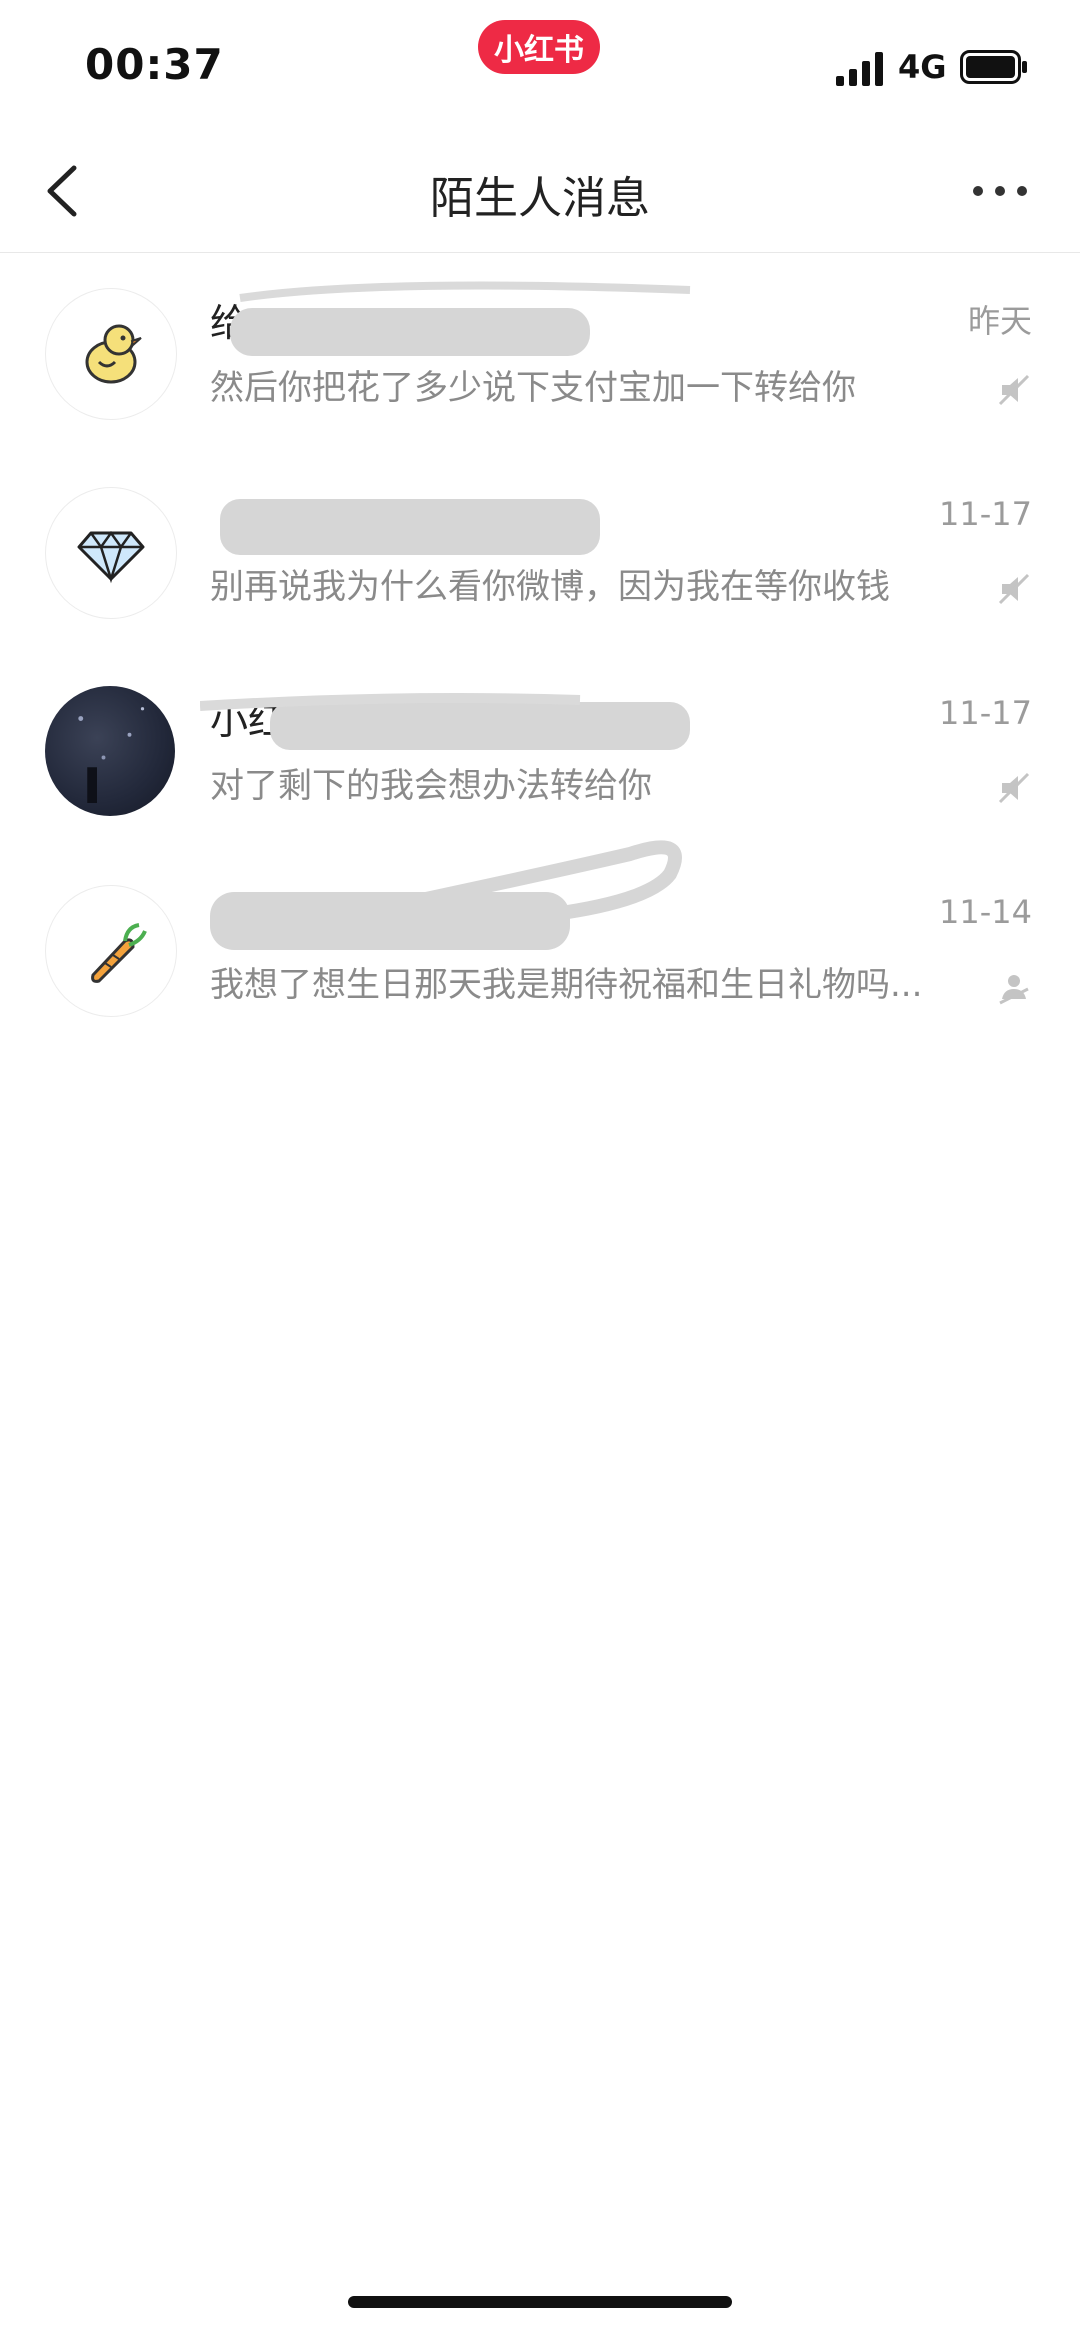 The height and width of the screenshot is (2337, 1080). Describe the element at coordinates (113, 354) in the screenshot. I see `chick-icon` at that location.